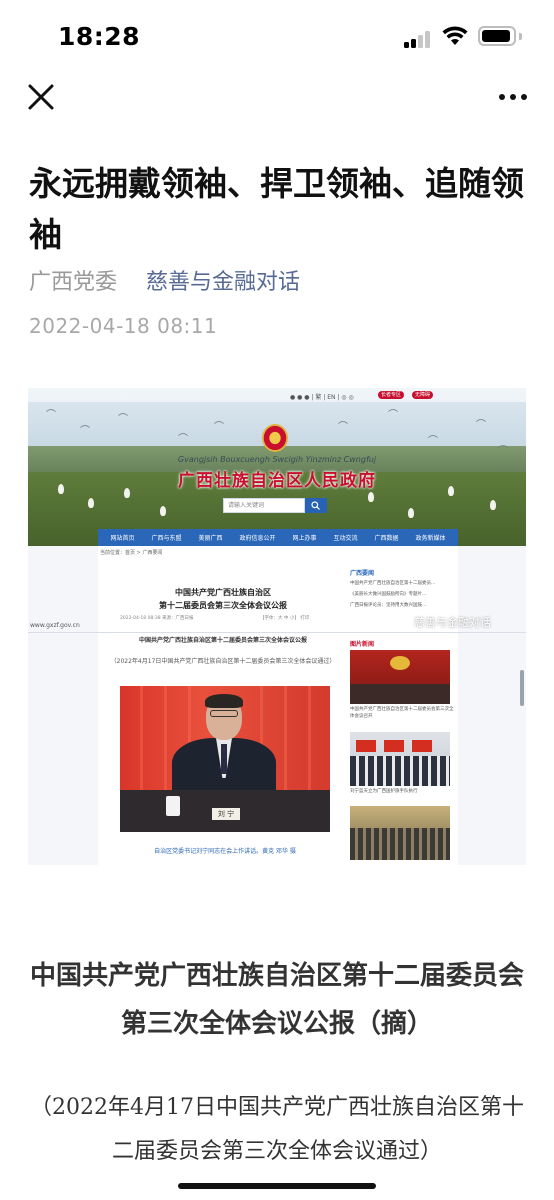 The image size is (554, 1200). What do you see at coordinates (452, 622) in the screenshot?
I see `image-watermark: 慈善与金融对话` at bounding box center [452, 622].